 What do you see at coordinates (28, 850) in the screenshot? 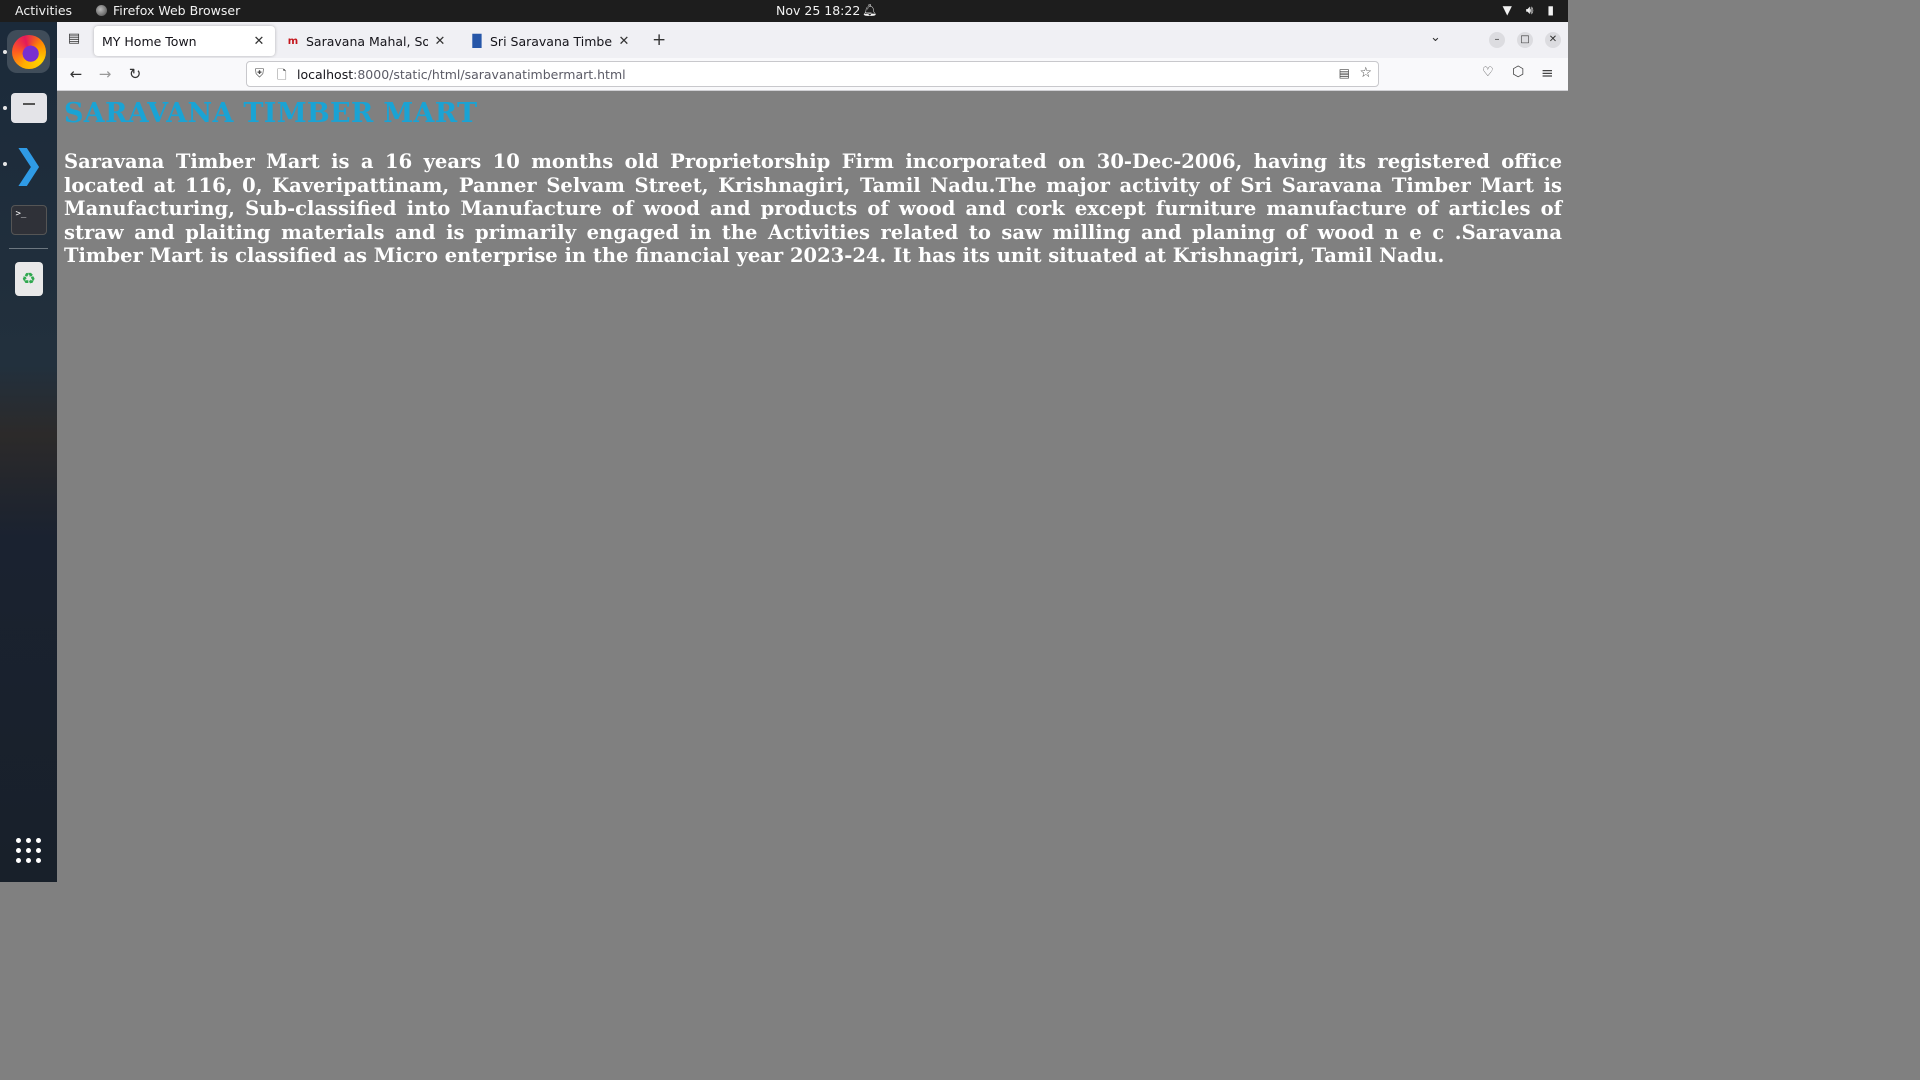
I see `show-apps-grid-icon` at bounding box center [28, 850].